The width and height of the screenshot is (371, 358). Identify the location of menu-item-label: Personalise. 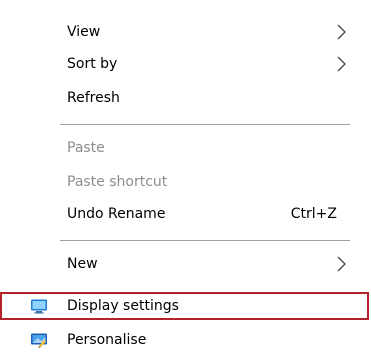
(107, 340).